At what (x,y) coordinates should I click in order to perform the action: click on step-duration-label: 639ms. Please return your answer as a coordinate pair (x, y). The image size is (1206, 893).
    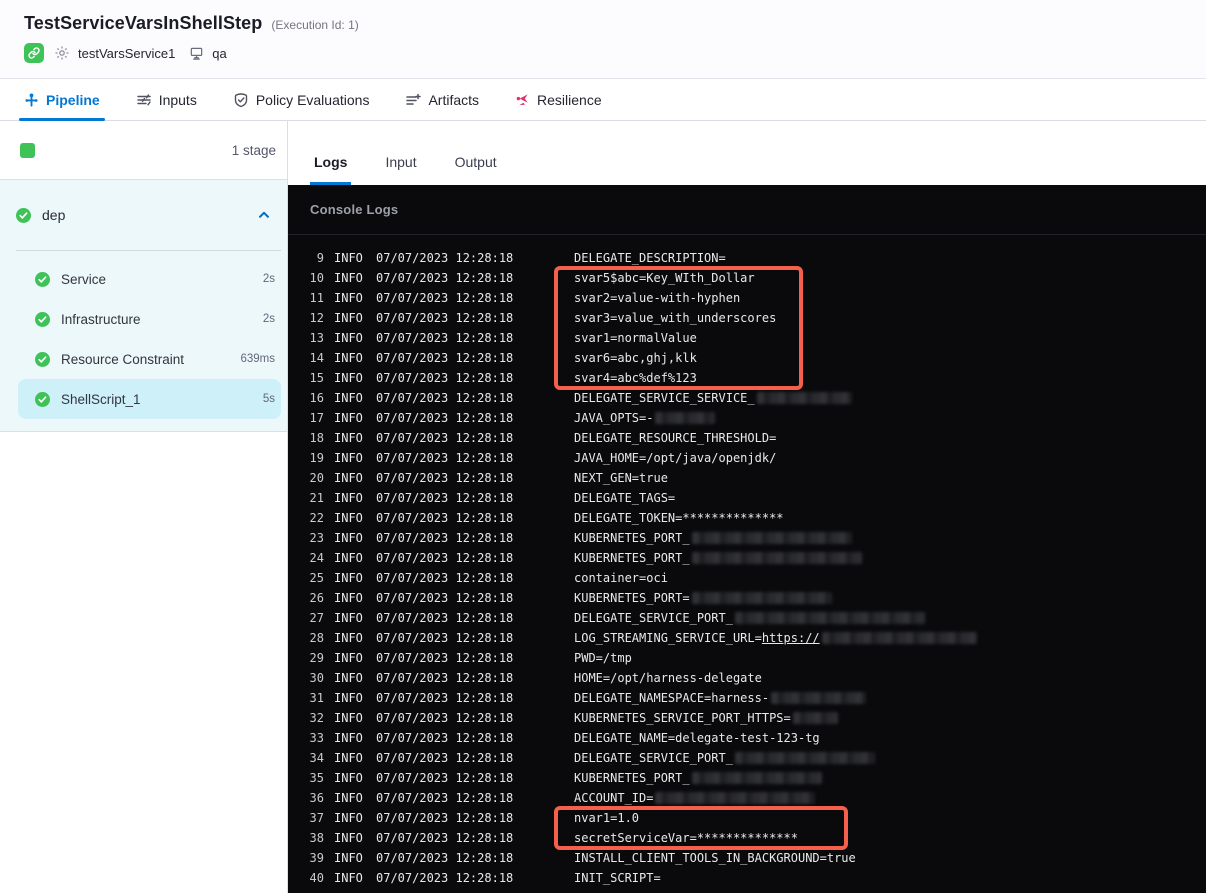
    Looking at the image, I should click on (257, 359).